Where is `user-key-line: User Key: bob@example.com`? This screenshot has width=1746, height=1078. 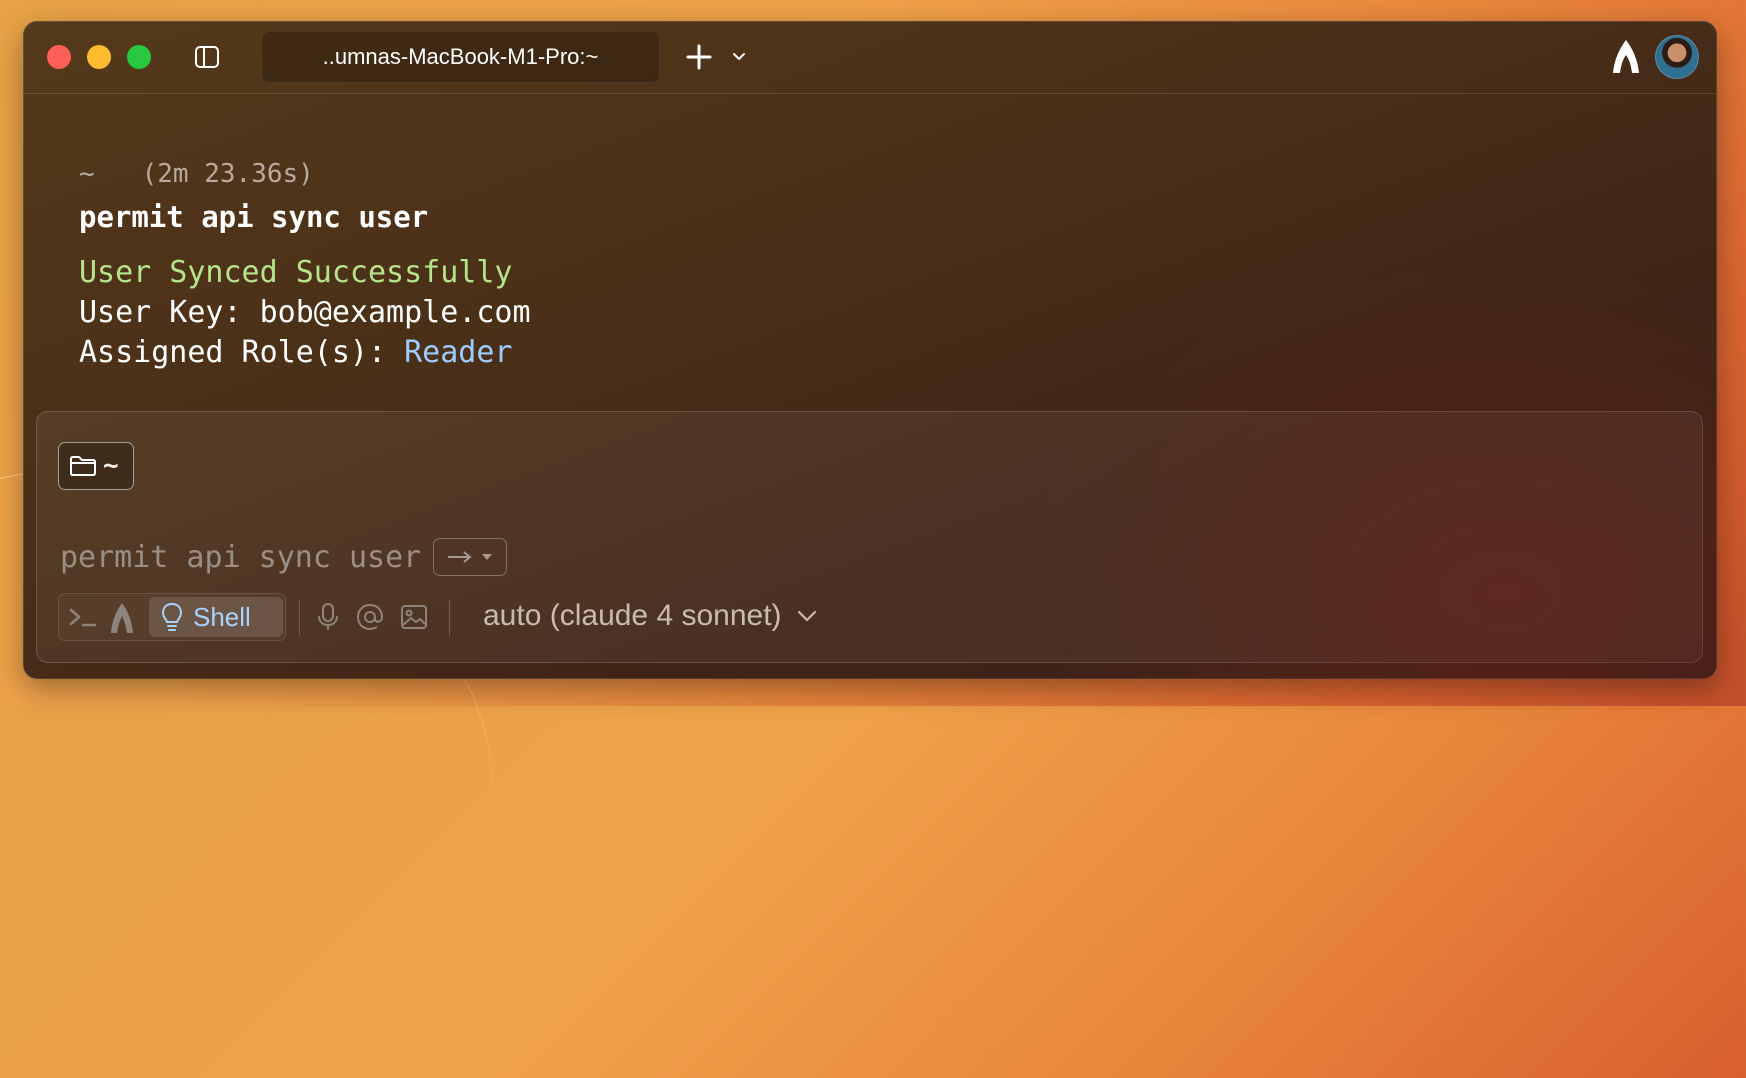
user-key-line: User Key: bob@example.com is located at coordinates (305, 313).